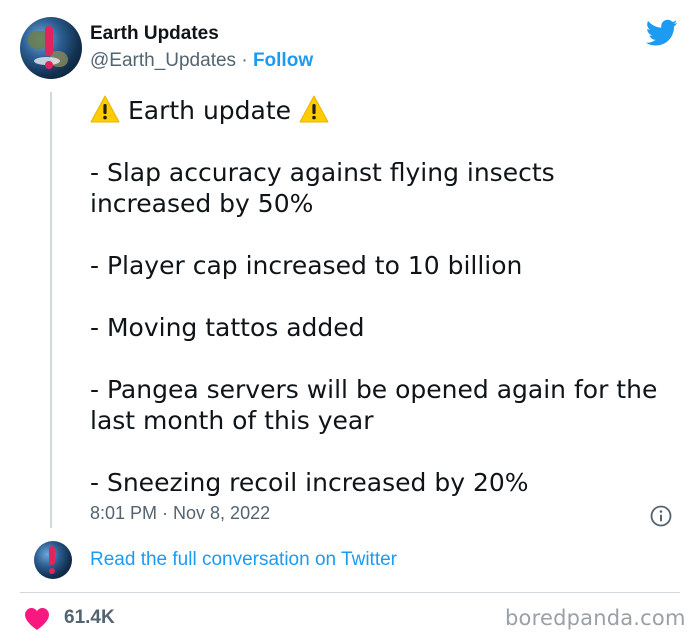  Describe the element at coordinates (662, 33) in the screenshot. I see `twitter-bird-icon` at that location.